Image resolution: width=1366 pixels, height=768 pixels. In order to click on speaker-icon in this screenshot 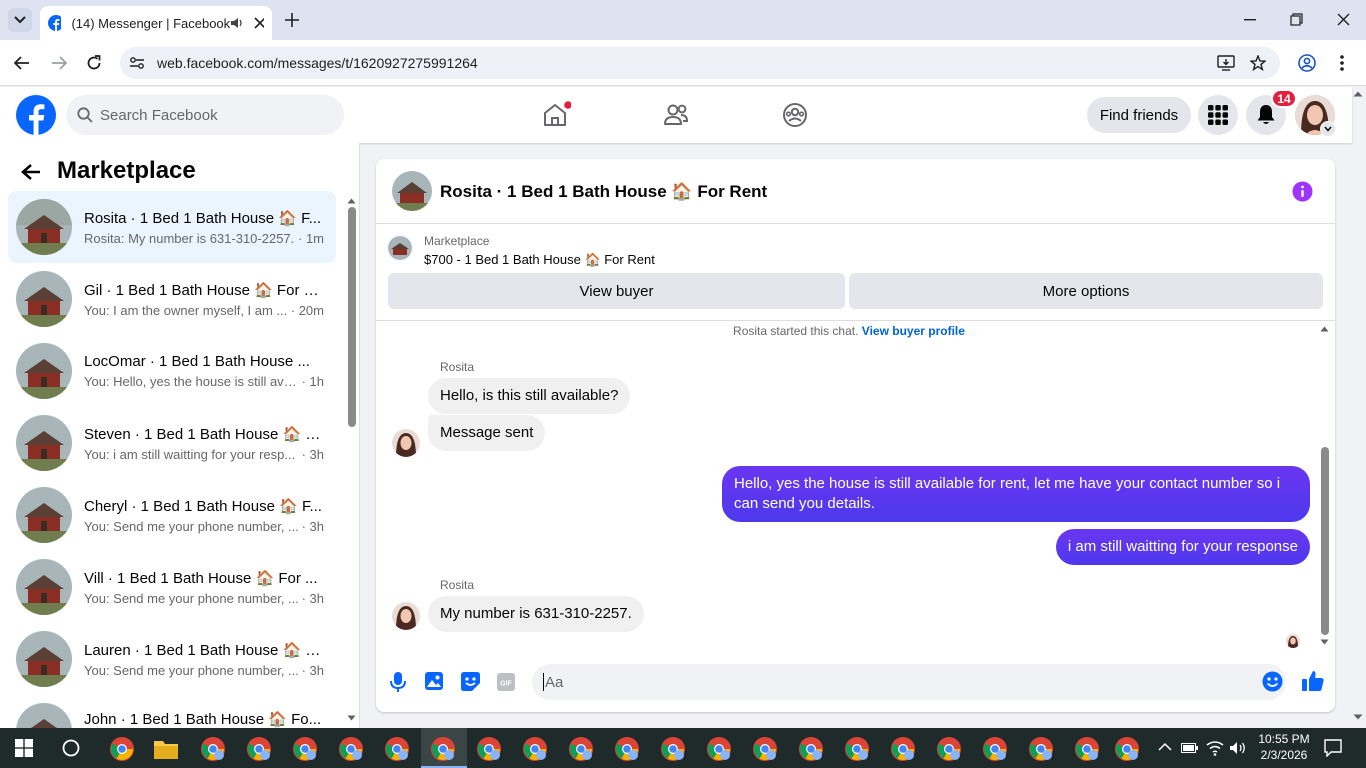, I will do `click(236, 23)`.